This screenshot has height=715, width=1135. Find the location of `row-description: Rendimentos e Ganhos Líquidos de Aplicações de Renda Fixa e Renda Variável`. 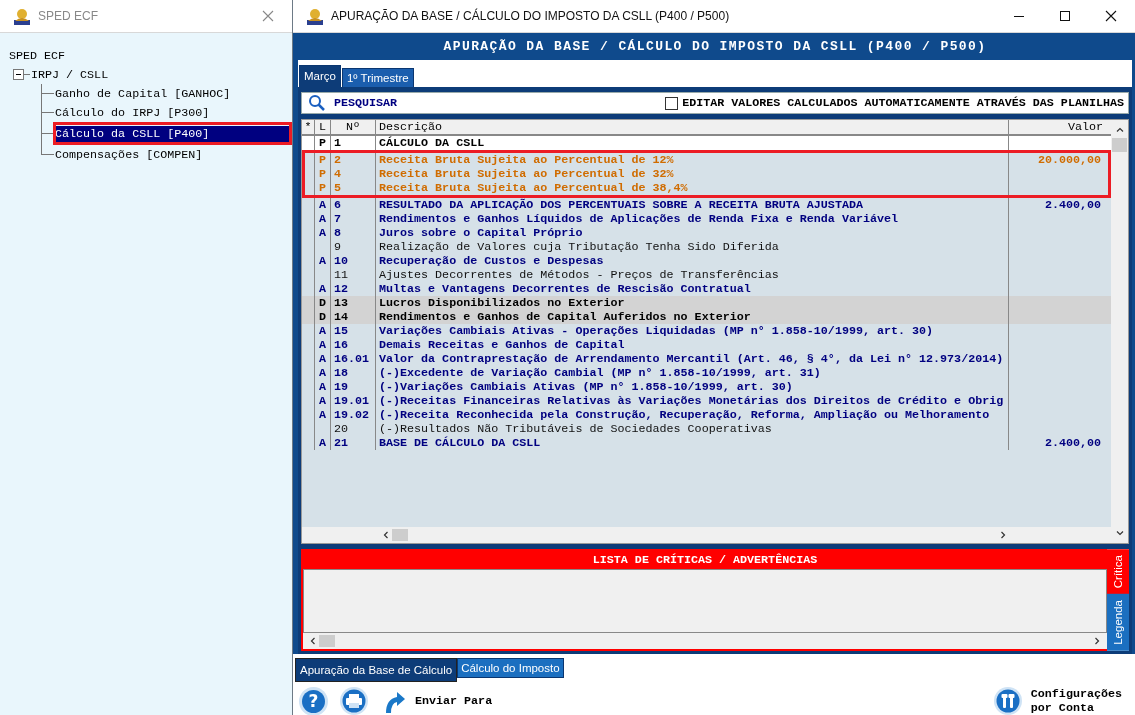

row-description: Rendimentos e Ganhos Líquidos de Aplicações de Renda Fixa e Renda Variável is located at coordinates (638, 219).